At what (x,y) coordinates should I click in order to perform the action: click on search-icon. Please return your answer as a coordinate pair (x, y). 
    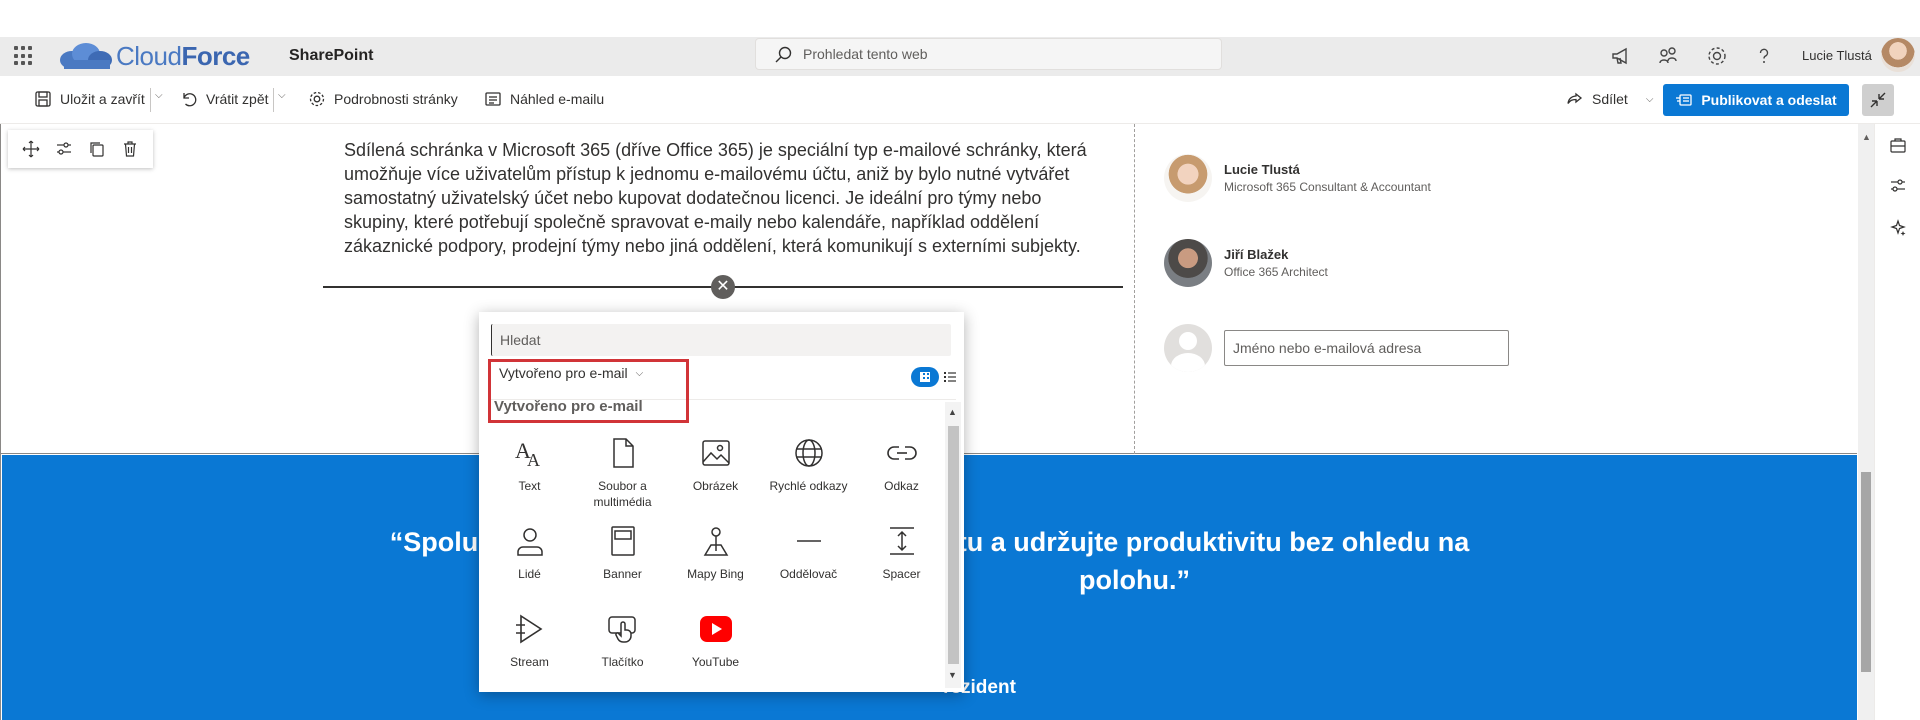
    Looking at the image, I should click on (783, 54).